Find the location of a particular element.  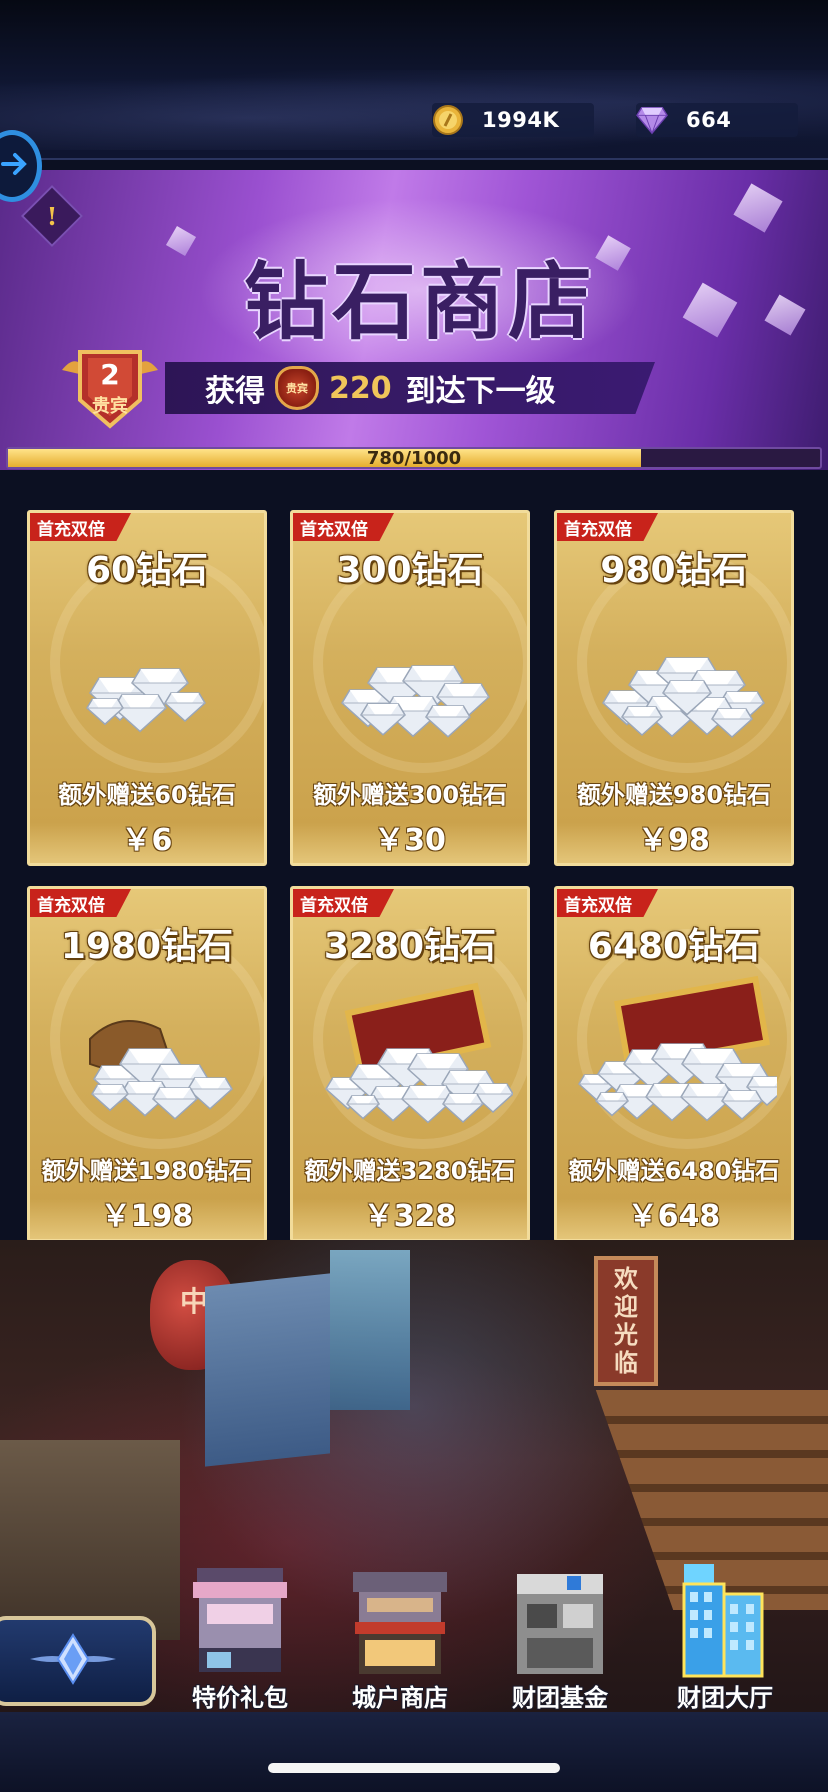

progress-label: 780/1000 is located at coordinates (414, 458).